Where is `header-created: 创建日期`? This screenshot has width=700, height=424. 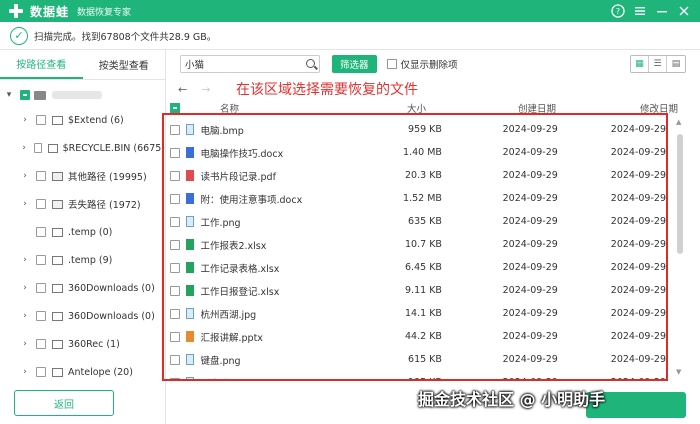
header-created: 创建日期 is located at coordinates (491, 108).